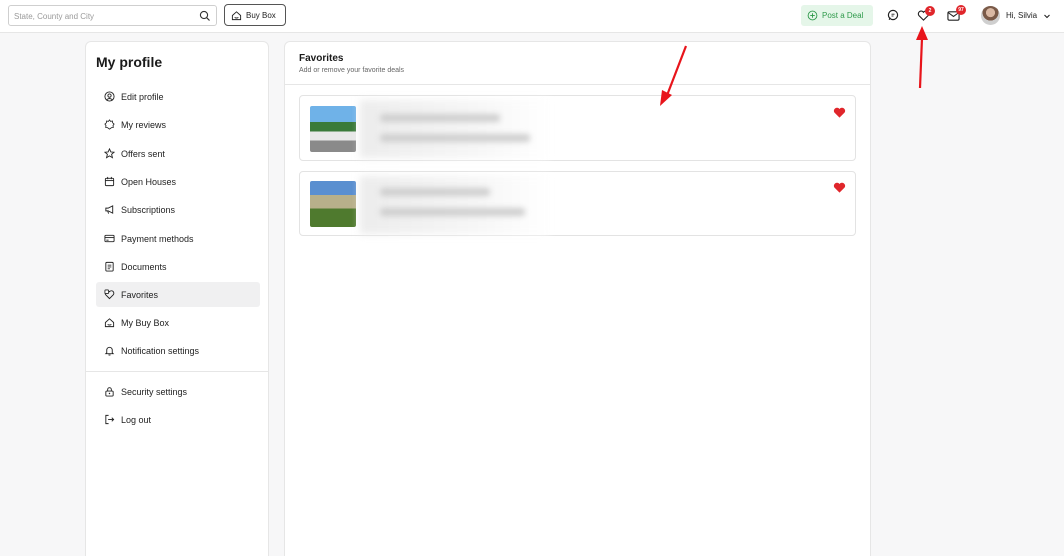 This screenshot has height=556, width=1064. Describe the element at coordinates (144, 124) in the screenshot. I see `sidebar-item-label: My reviews` at that location.